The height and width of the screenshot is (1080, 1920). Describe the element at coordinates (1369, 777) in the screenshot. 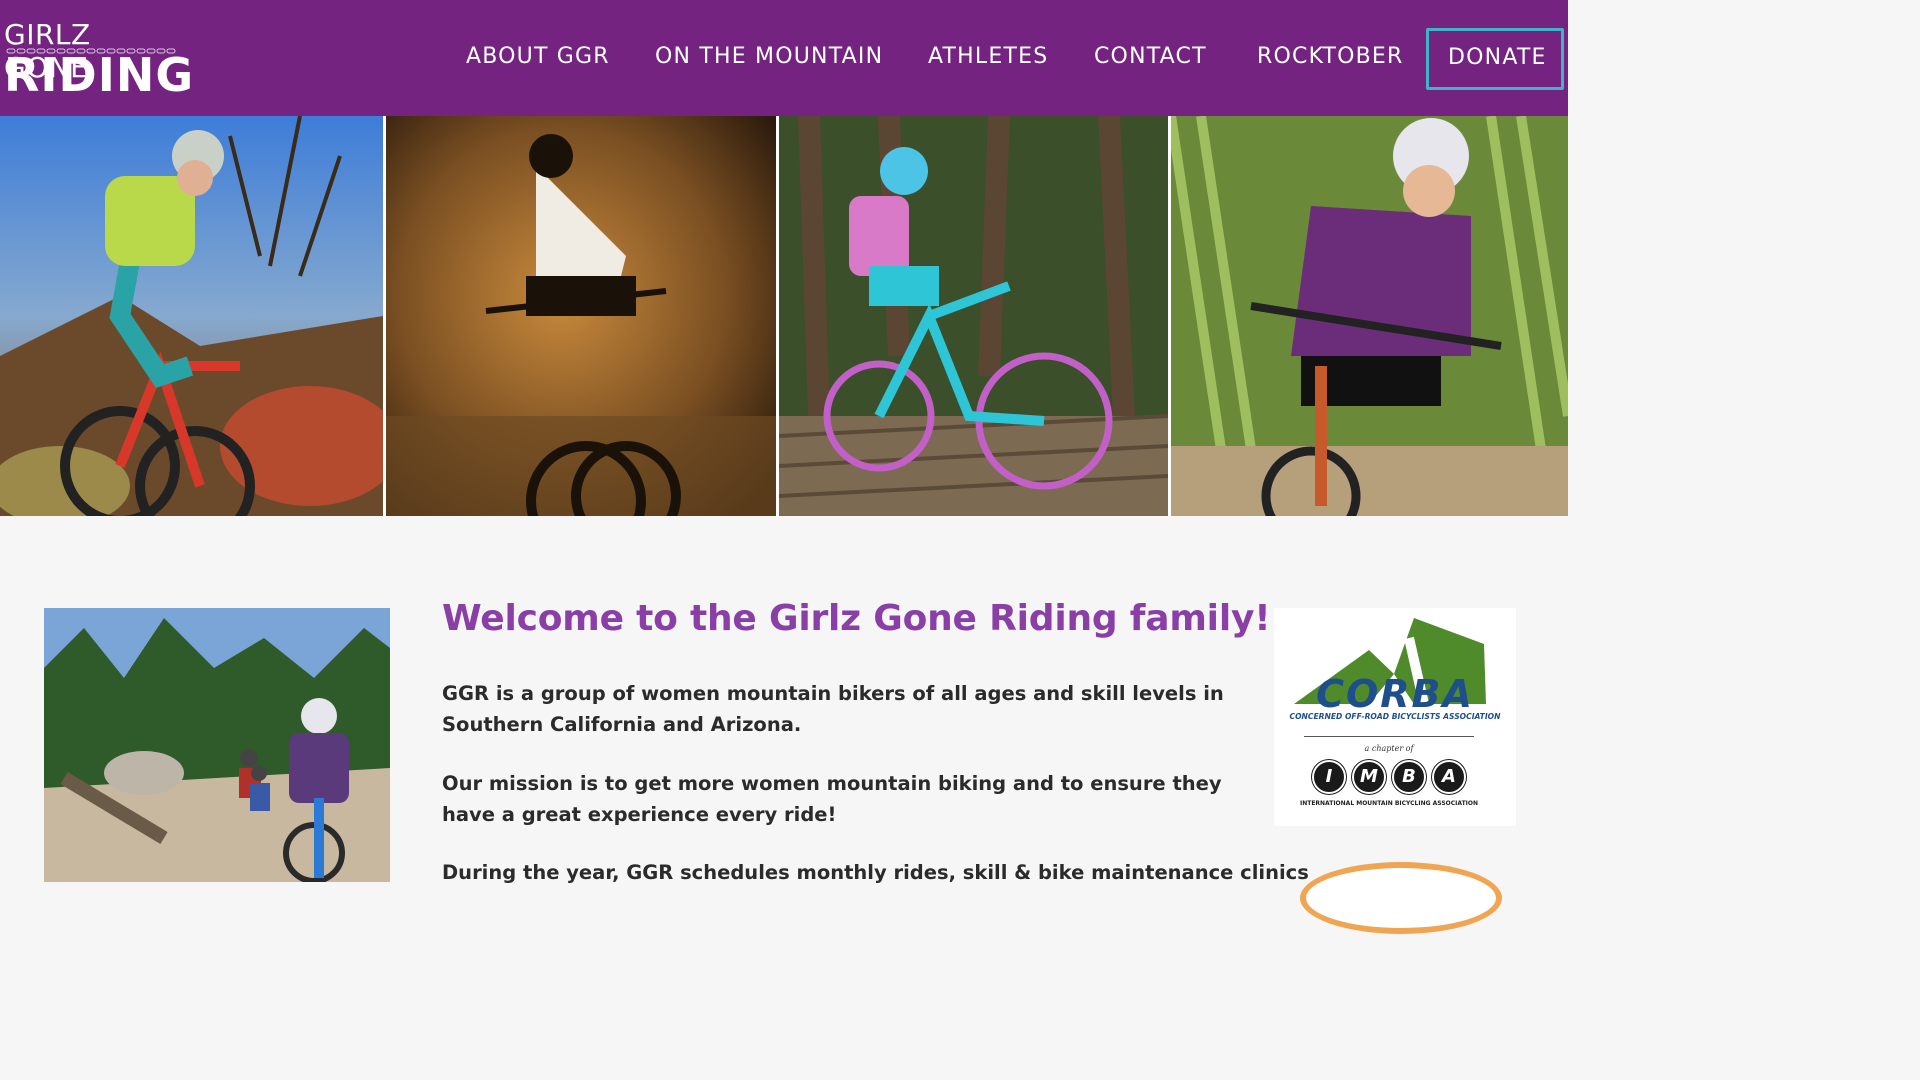

I see `imba-letter-m: M` at that location.